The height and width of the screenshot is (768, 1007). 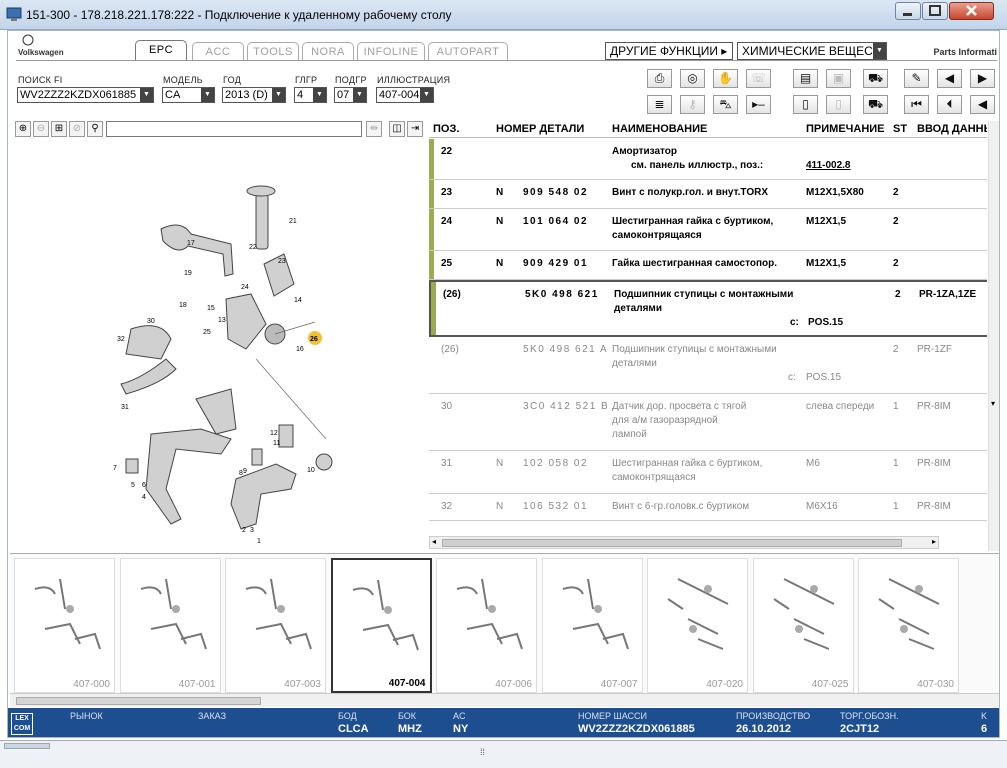 What do you see at coordinates (121, 339) in the screenshot?
I see `callout-32: 32` at bounding box center [121, 339].